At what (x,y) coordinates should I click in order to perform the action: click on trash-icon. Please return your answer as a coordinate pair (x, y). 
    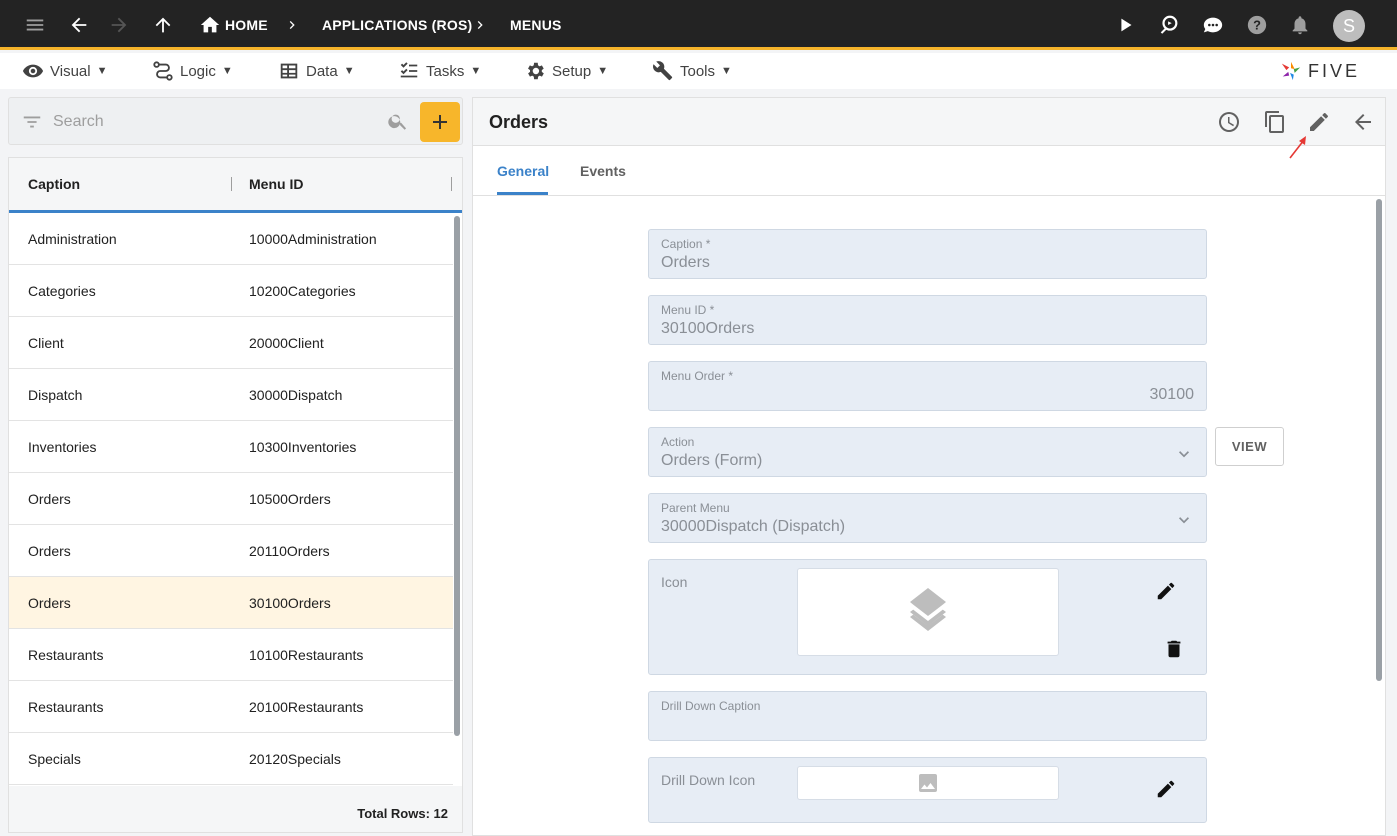
    Looking at the image, I should click on (1174, 651).